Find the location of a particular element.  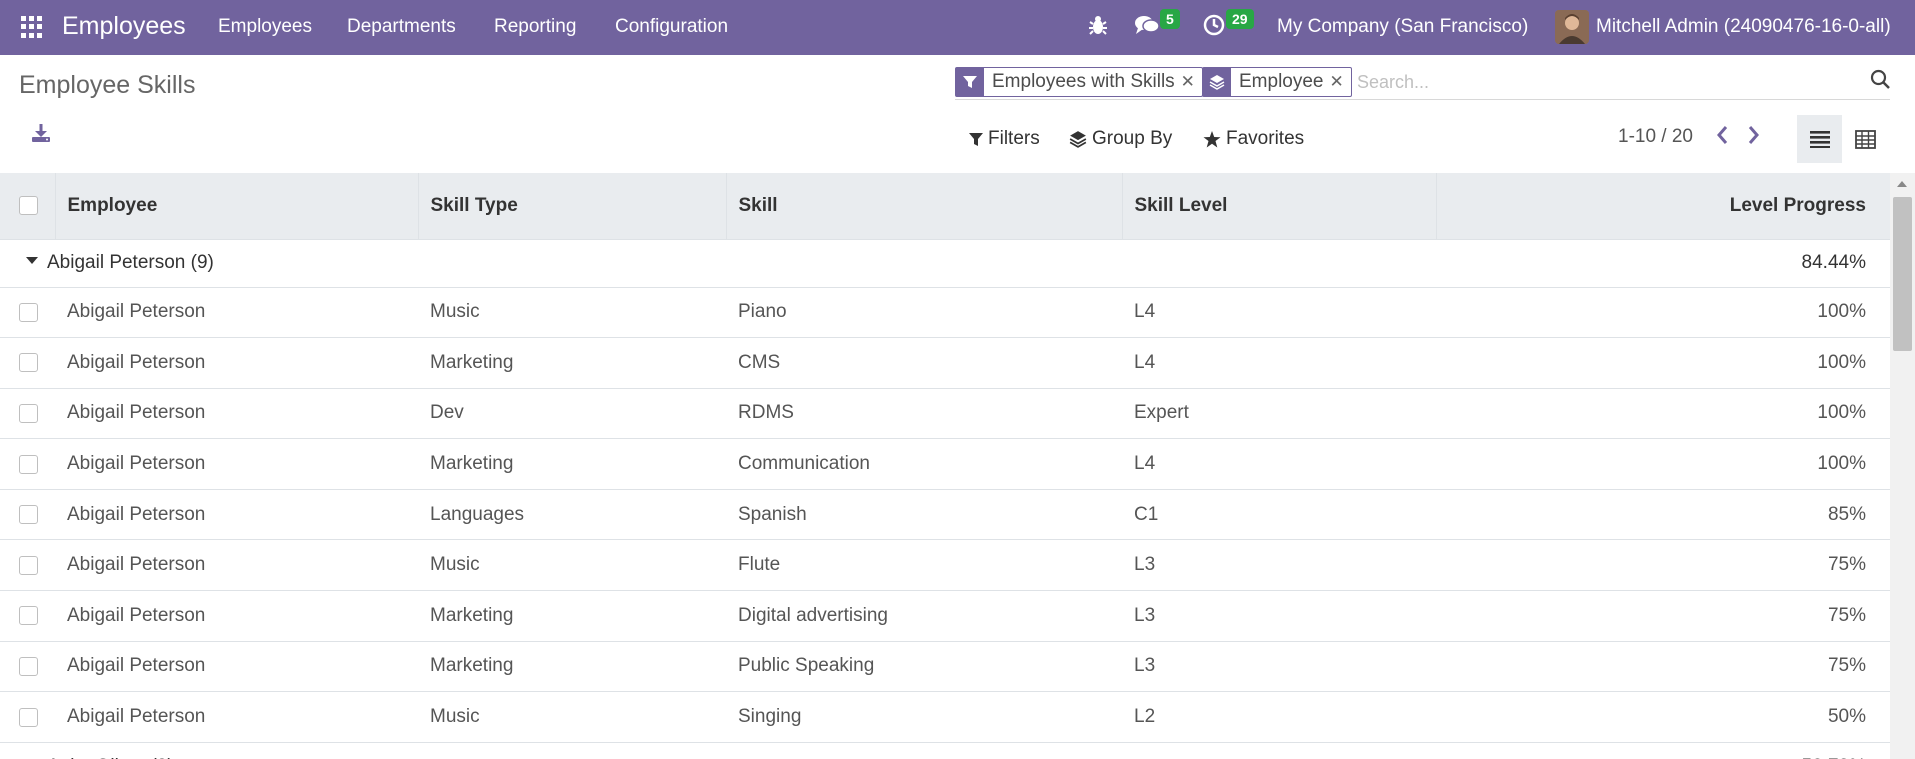

pivot-view-icon is located at coordinates (1865, 139).